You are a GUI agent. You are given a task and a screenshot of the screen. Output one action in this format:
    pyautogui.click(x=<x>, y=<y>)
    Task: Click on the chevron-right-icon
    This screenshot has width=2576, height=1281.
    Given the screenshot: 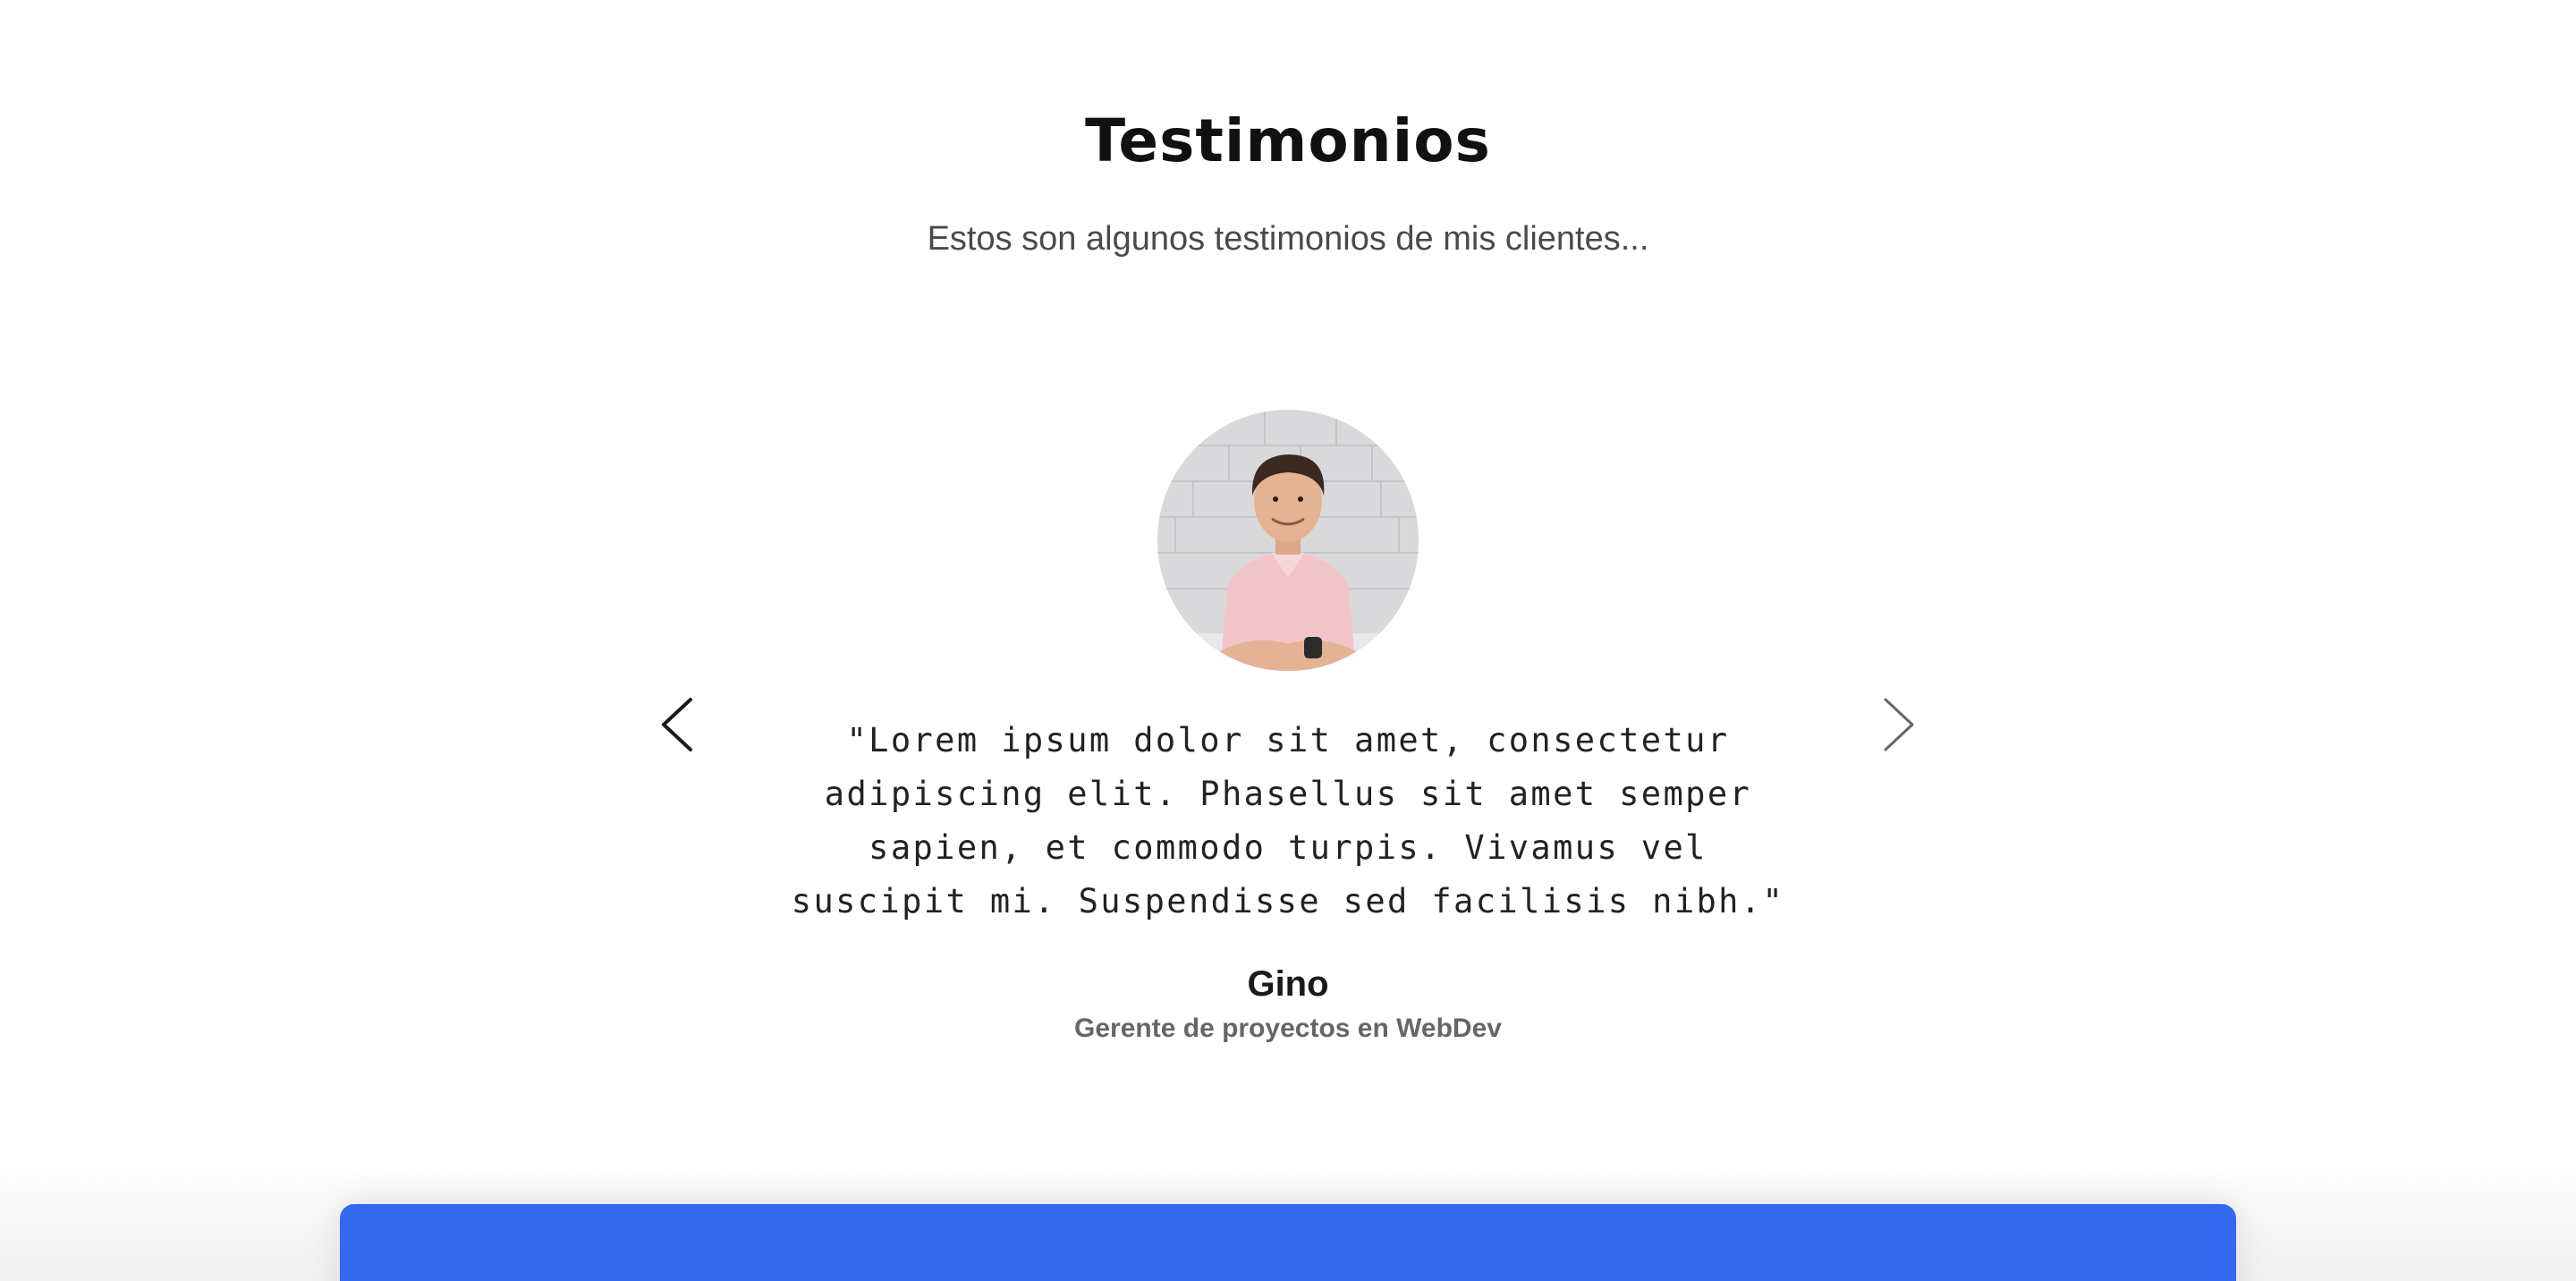 What is the action you would take?
    pyautogui.click(x=1899, y=724)
    